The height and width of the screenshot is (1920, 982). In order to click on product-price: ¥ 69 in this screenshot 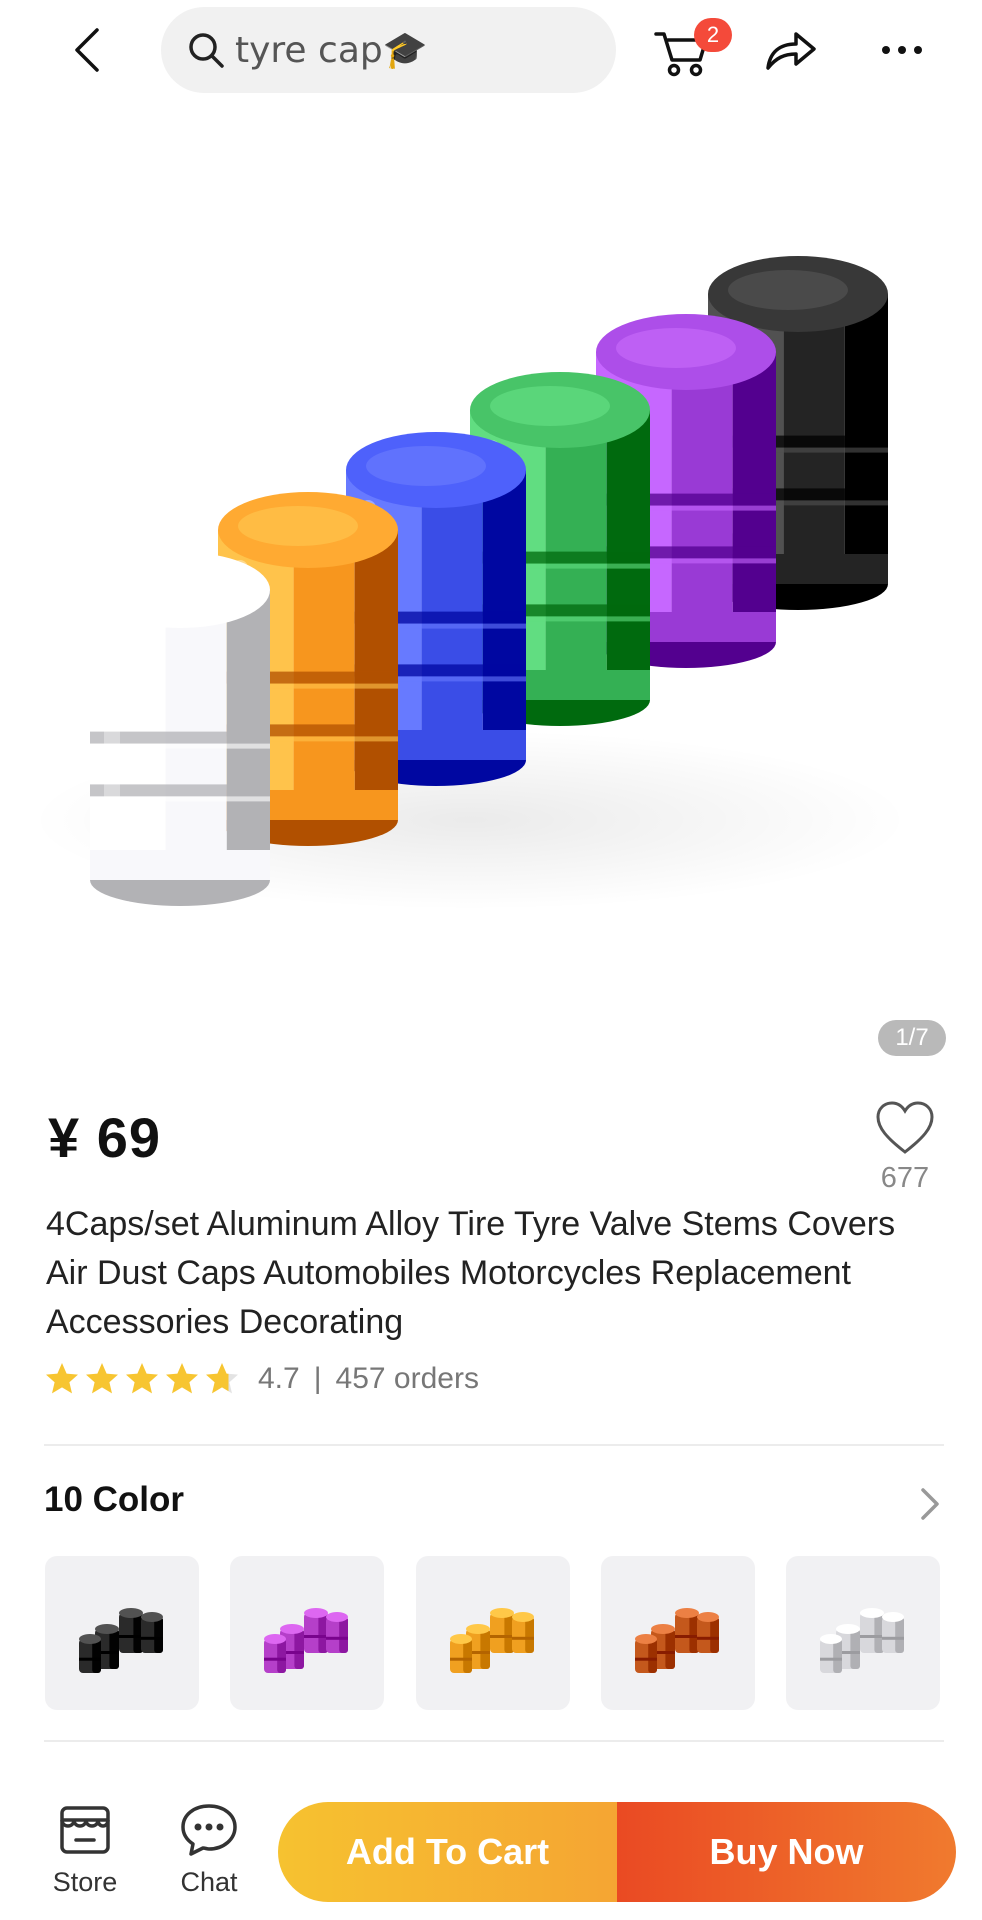, I will do `click(104, 1137)`.